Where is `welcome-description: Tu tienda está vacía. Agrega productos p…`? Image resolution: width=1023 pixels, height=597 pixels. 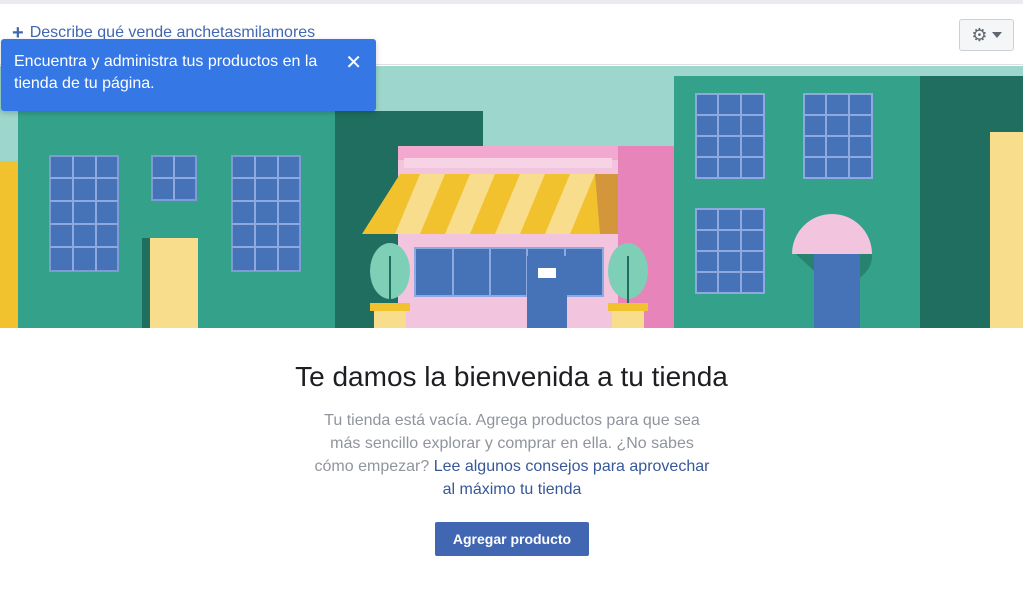 welcome-description: Tu tienda está vacía. Agrega productos p… is located at coordinates (512, 455).